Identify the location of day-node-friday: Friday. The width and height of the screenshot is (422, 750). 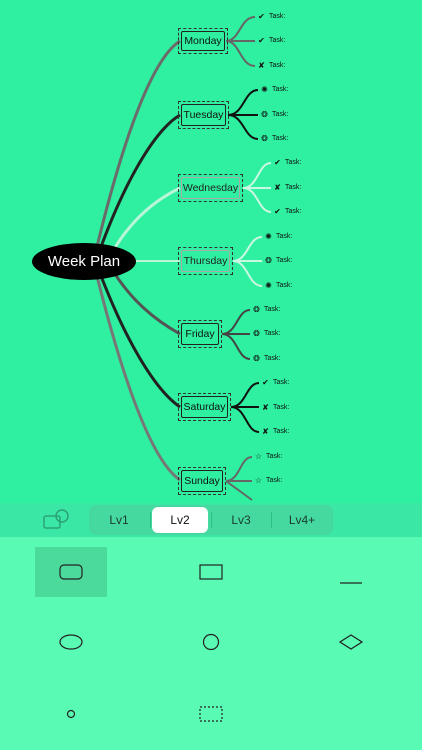
(200, 334).